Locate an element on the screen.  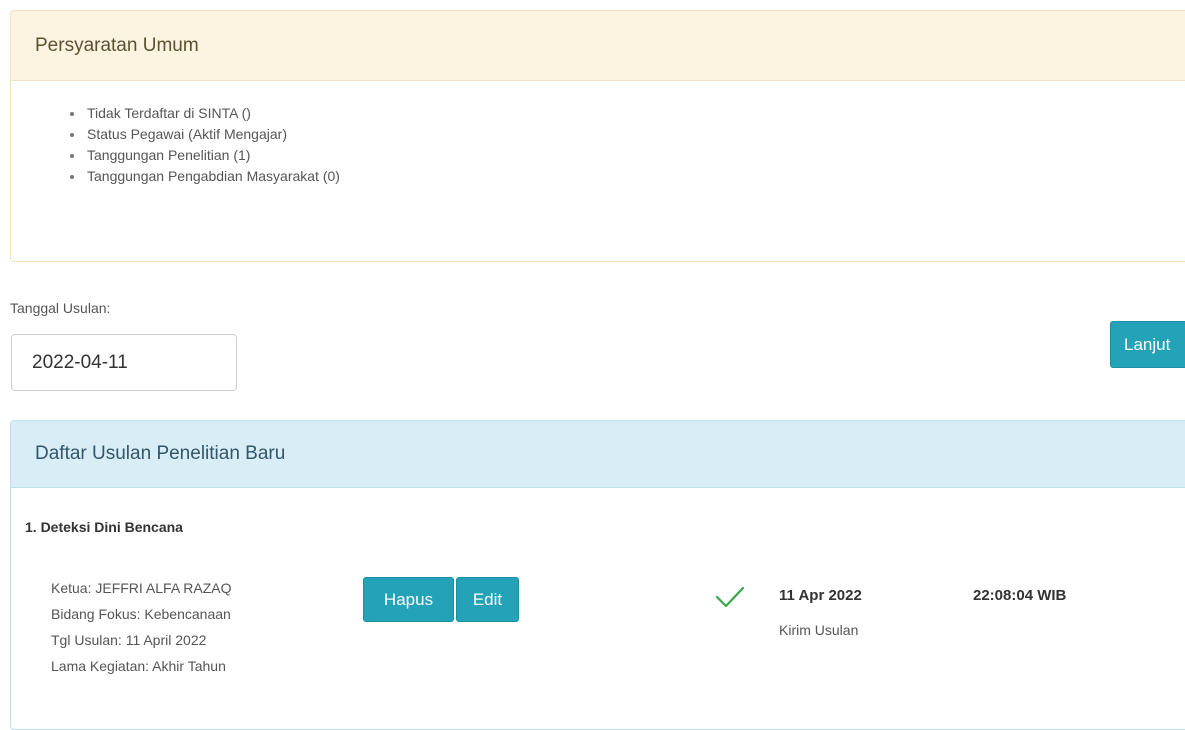
proposal-details: Ketua: JEFFRI ALFA RAZAQ Bidang Fokus is located at coordinates (141, 627).